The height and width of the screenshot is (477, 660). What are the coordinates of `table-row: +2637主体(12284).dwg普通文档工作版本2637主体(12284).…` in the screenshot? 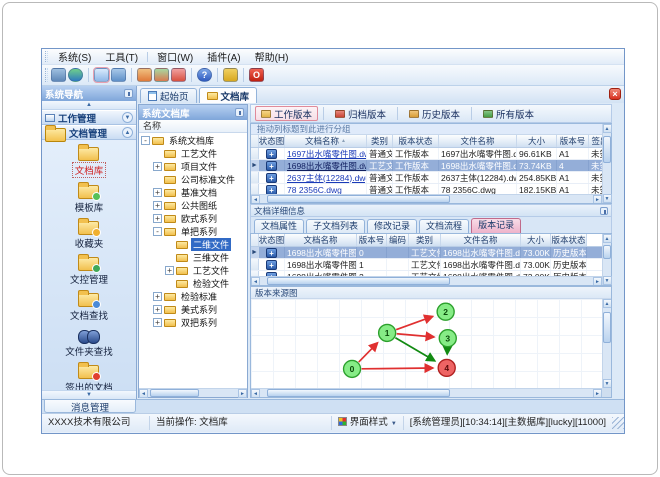 It's located at (426, 178).